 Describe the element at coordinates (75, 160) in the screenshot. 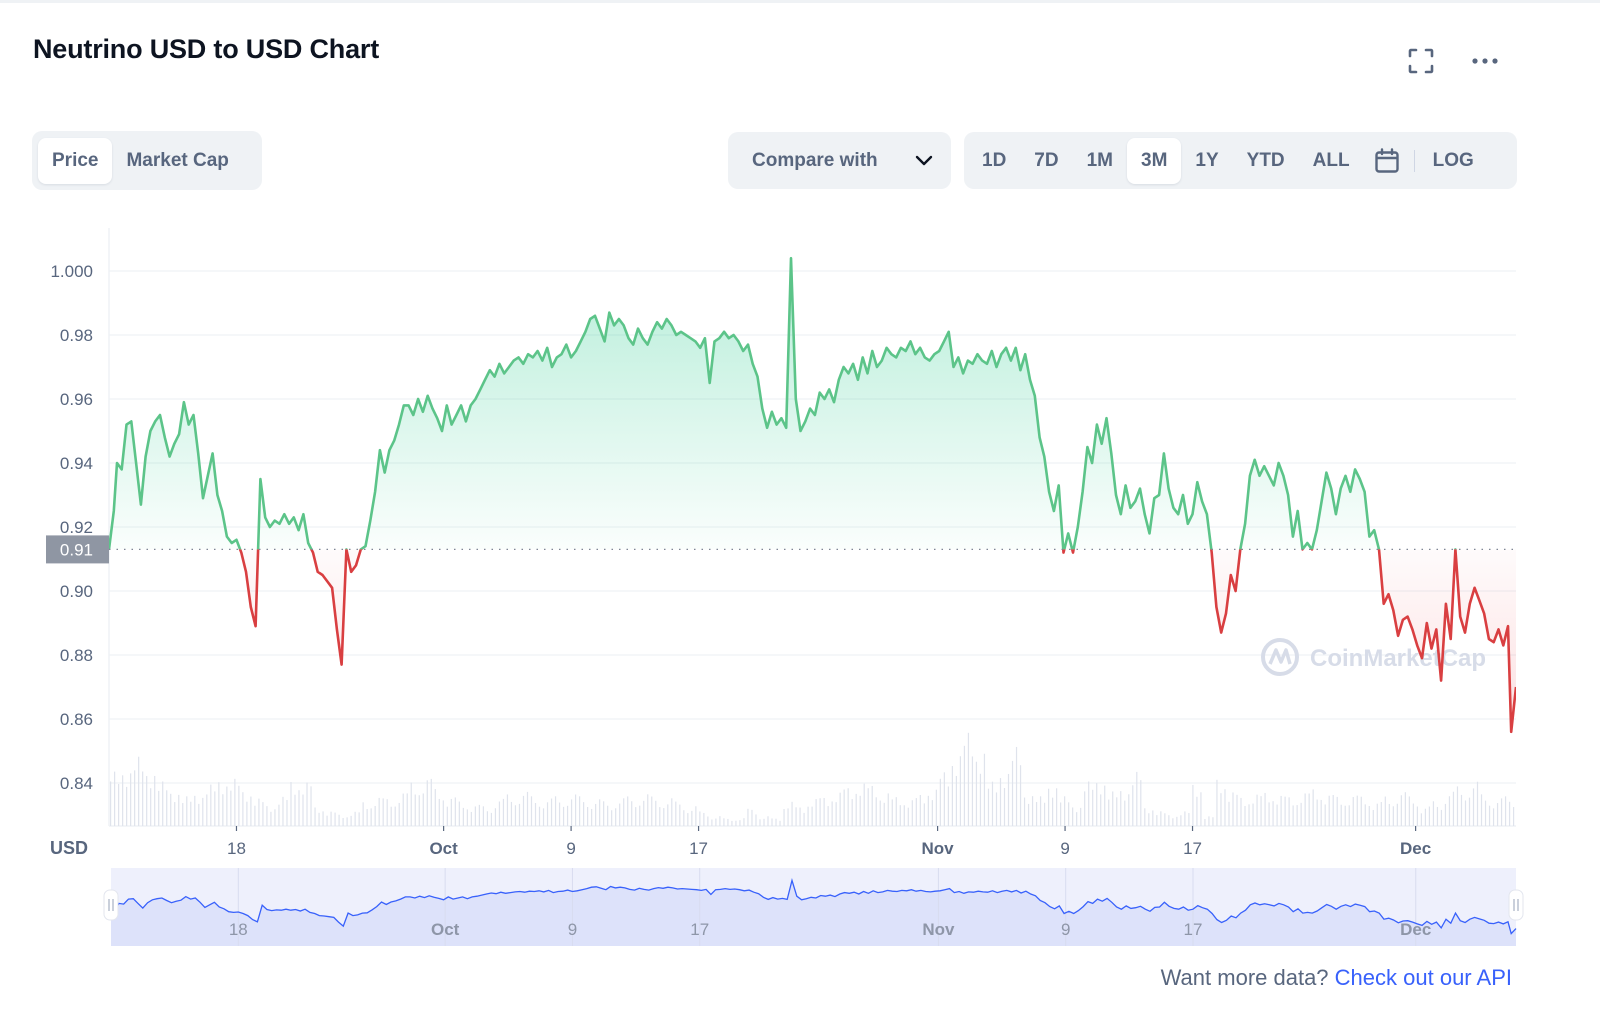

I see `tab-price: Price` at that location.